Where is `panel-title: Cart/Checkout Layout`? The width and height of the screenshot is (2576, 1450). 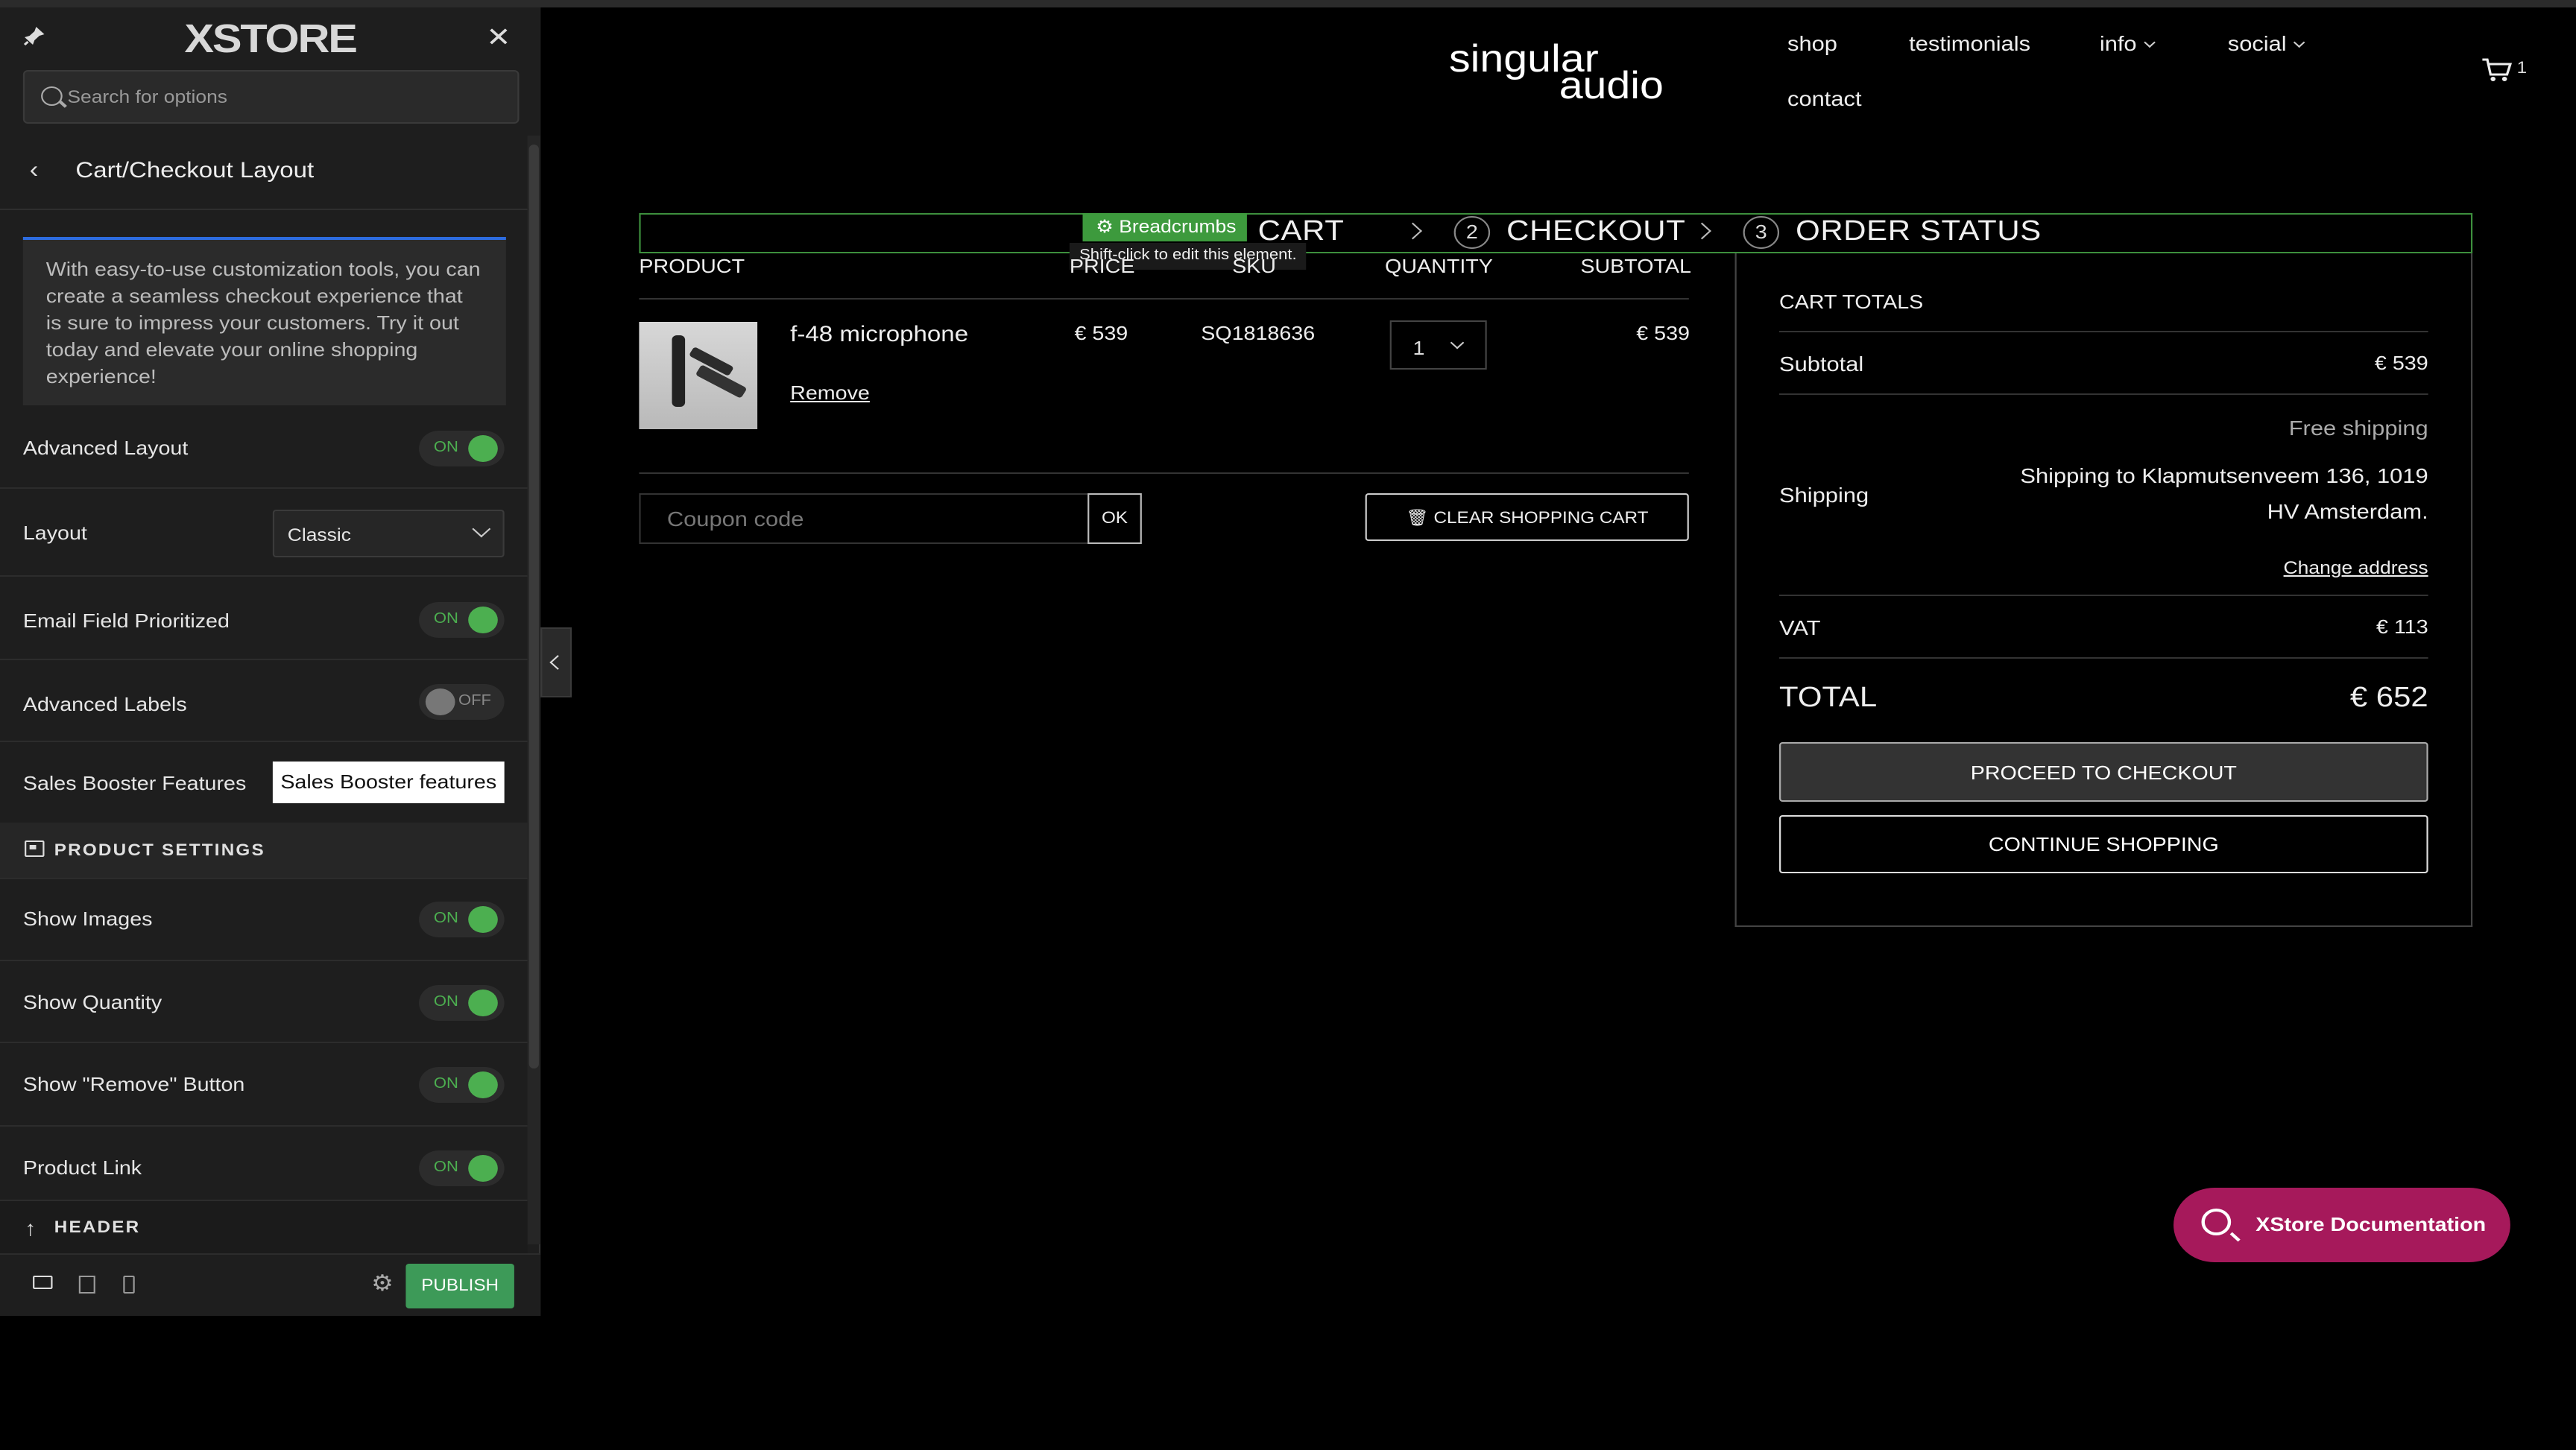
panel-title: Cart/Checkout Layout is located at coordinates (195, 170).